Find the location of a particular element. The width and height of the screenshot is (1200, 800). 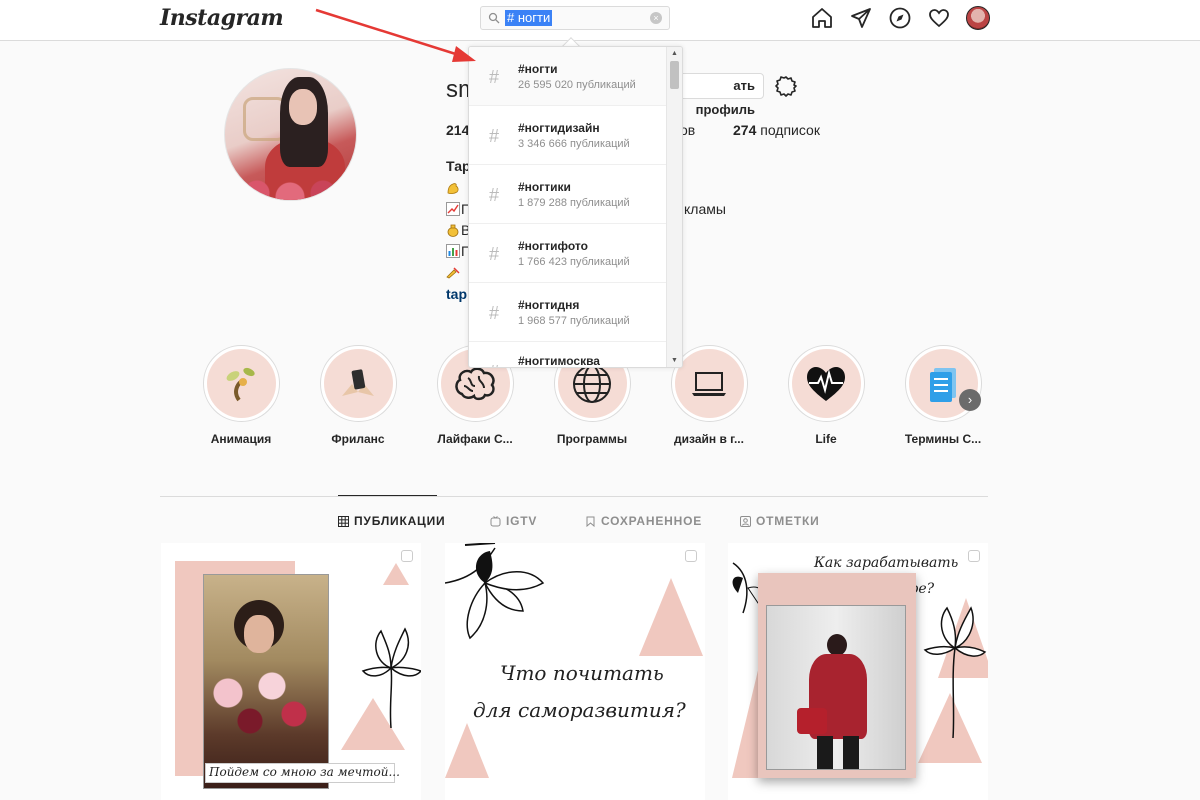

highlight-label: Фриланс is located at coordinates (358, 439).